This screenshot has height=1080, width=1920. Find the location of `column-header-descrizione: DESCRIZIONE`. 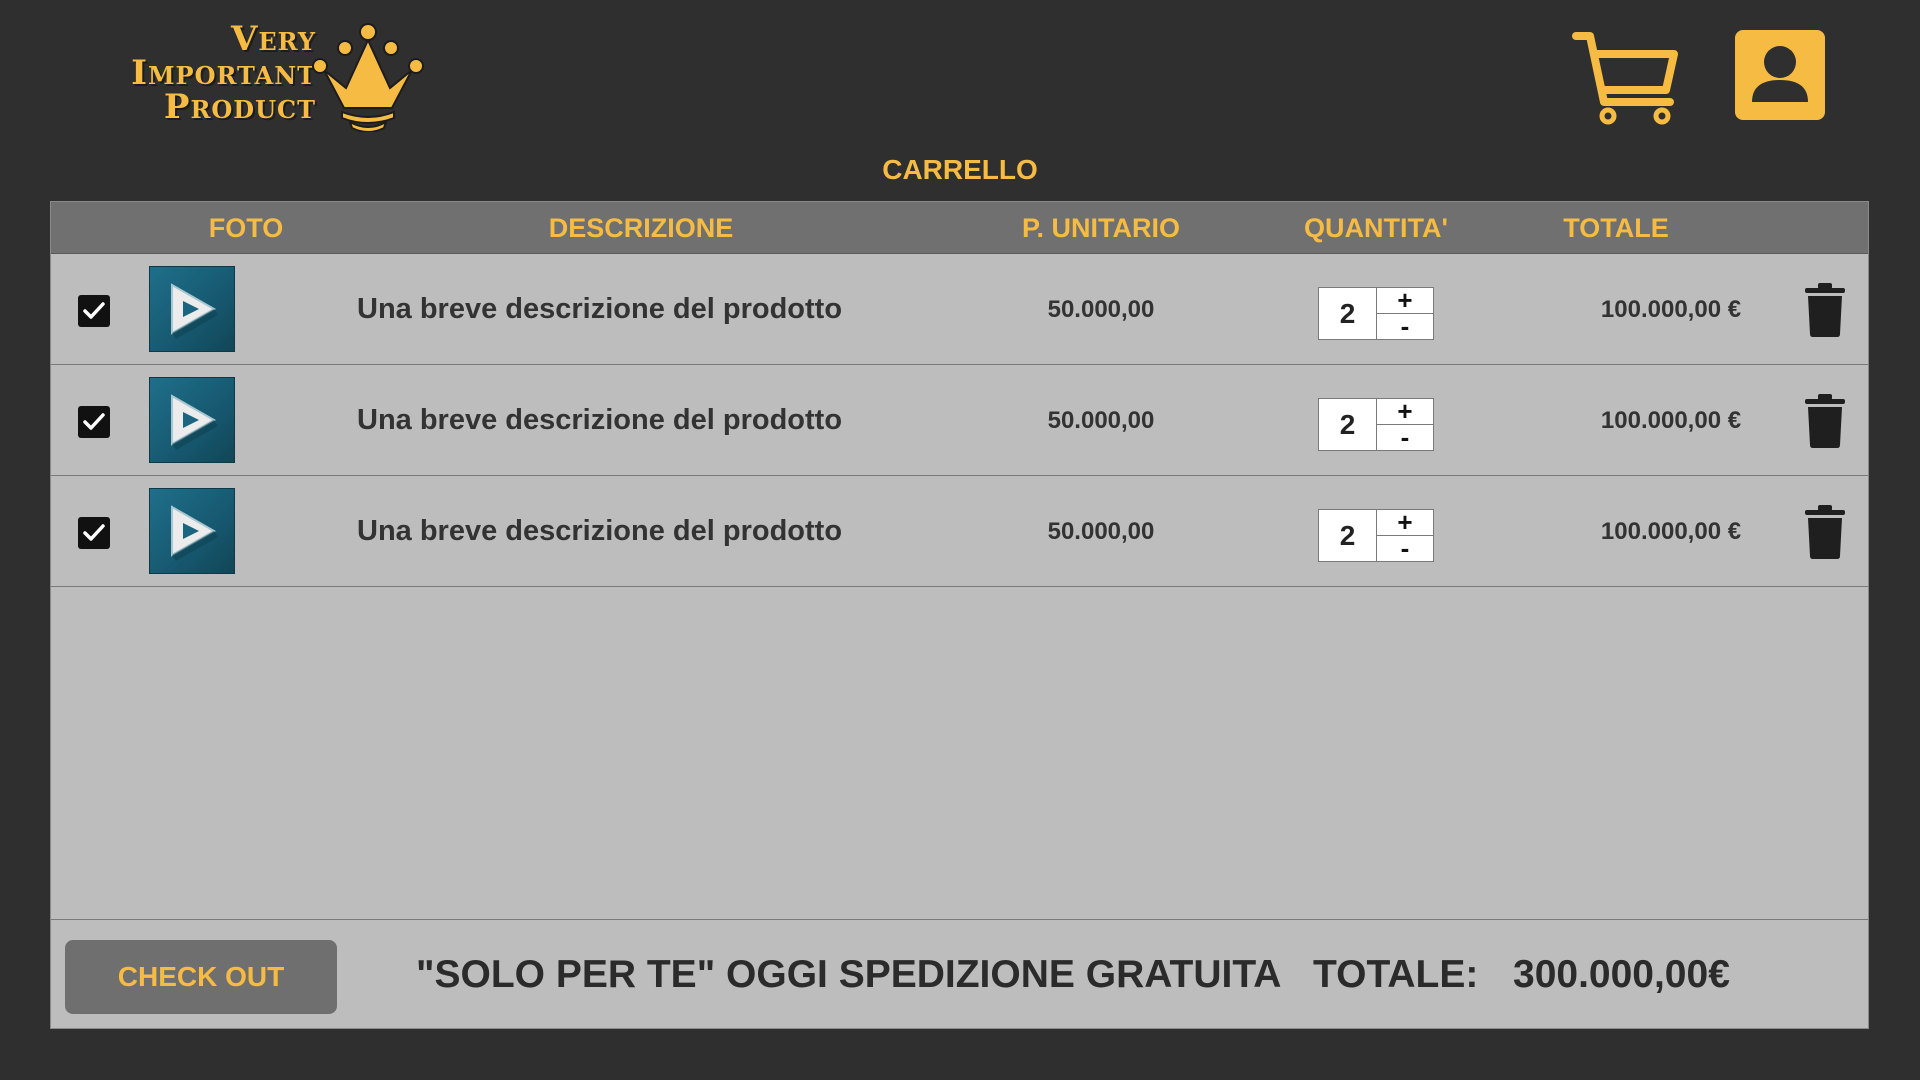

column-header-descrizione: DESCRIZIONE is located at coordinates (641, 228).